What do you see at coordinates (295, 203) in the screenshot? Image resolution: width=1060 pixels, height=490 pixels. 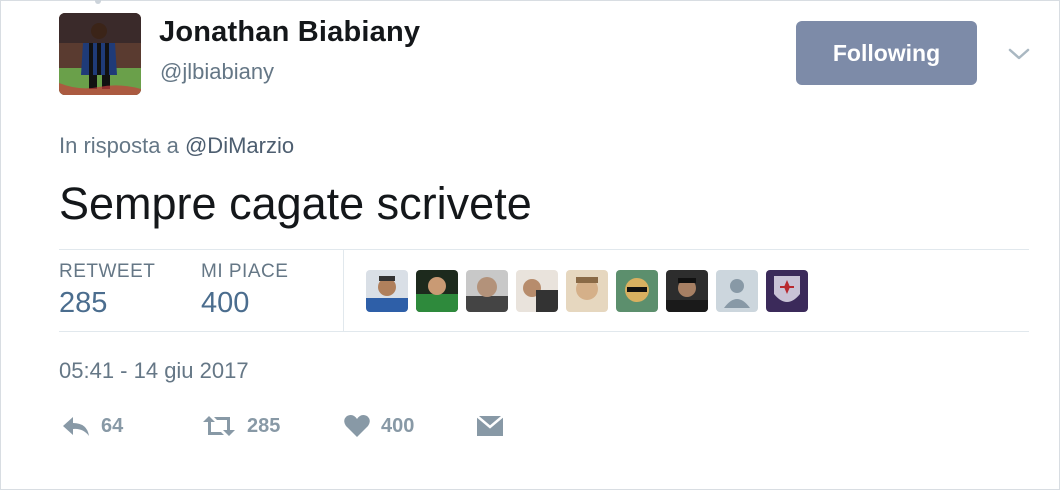 I see `tweet-text: Sempre cagate scrivete` at bounding box center [295, 203].